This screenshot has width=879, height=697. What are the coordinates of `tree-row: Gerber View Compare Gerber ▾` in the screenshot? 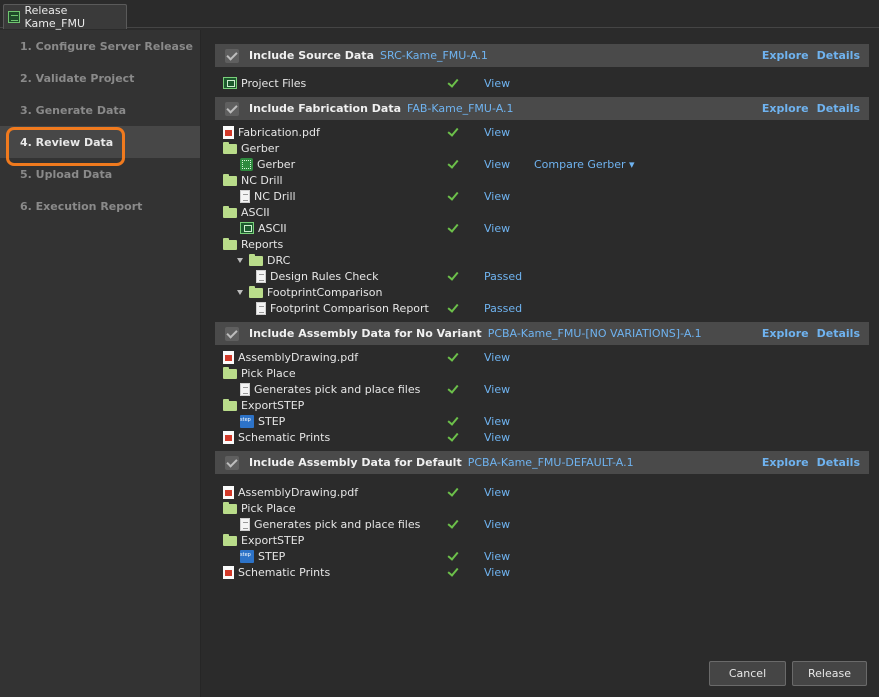 It's located at (542, 164).